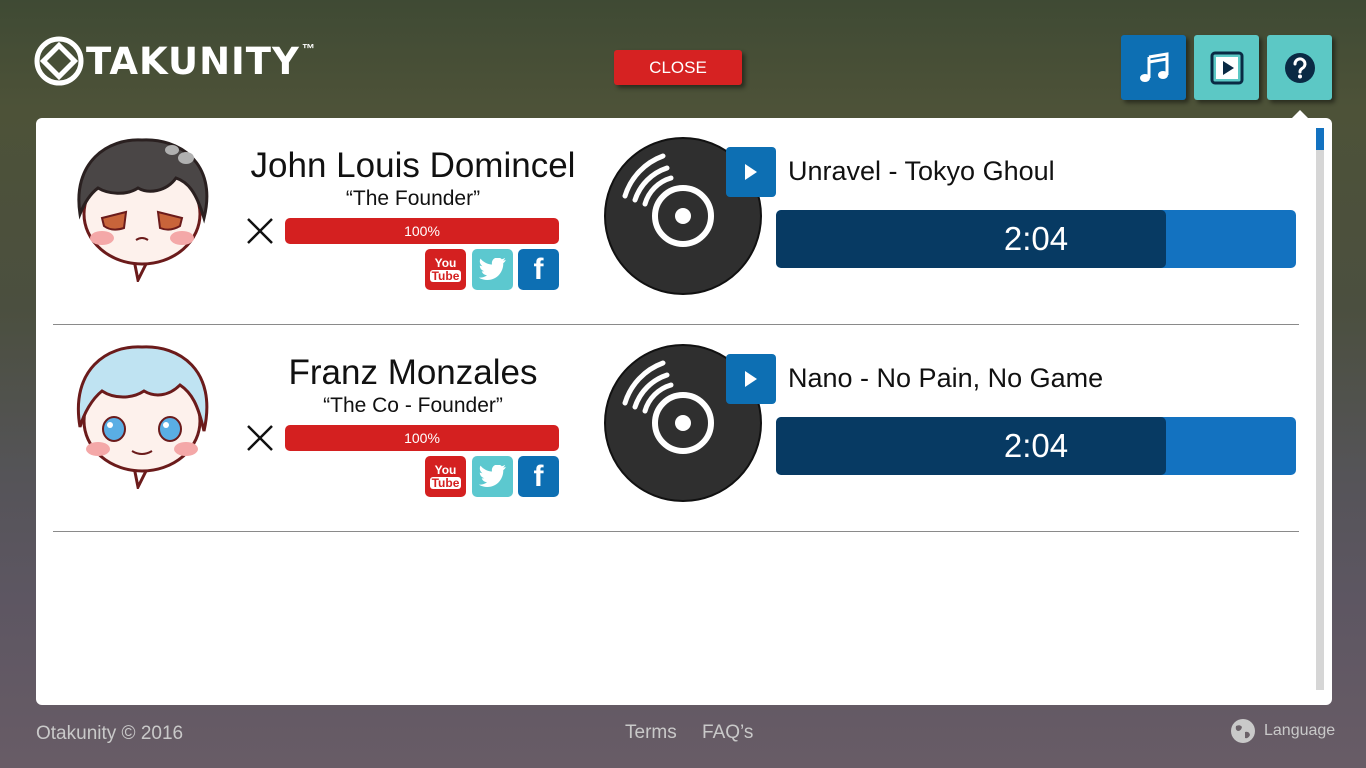 Image resolution: width=1366 pixels, height=768 pixels. I want to click on avatar-dark-hair, so click(143, 210).